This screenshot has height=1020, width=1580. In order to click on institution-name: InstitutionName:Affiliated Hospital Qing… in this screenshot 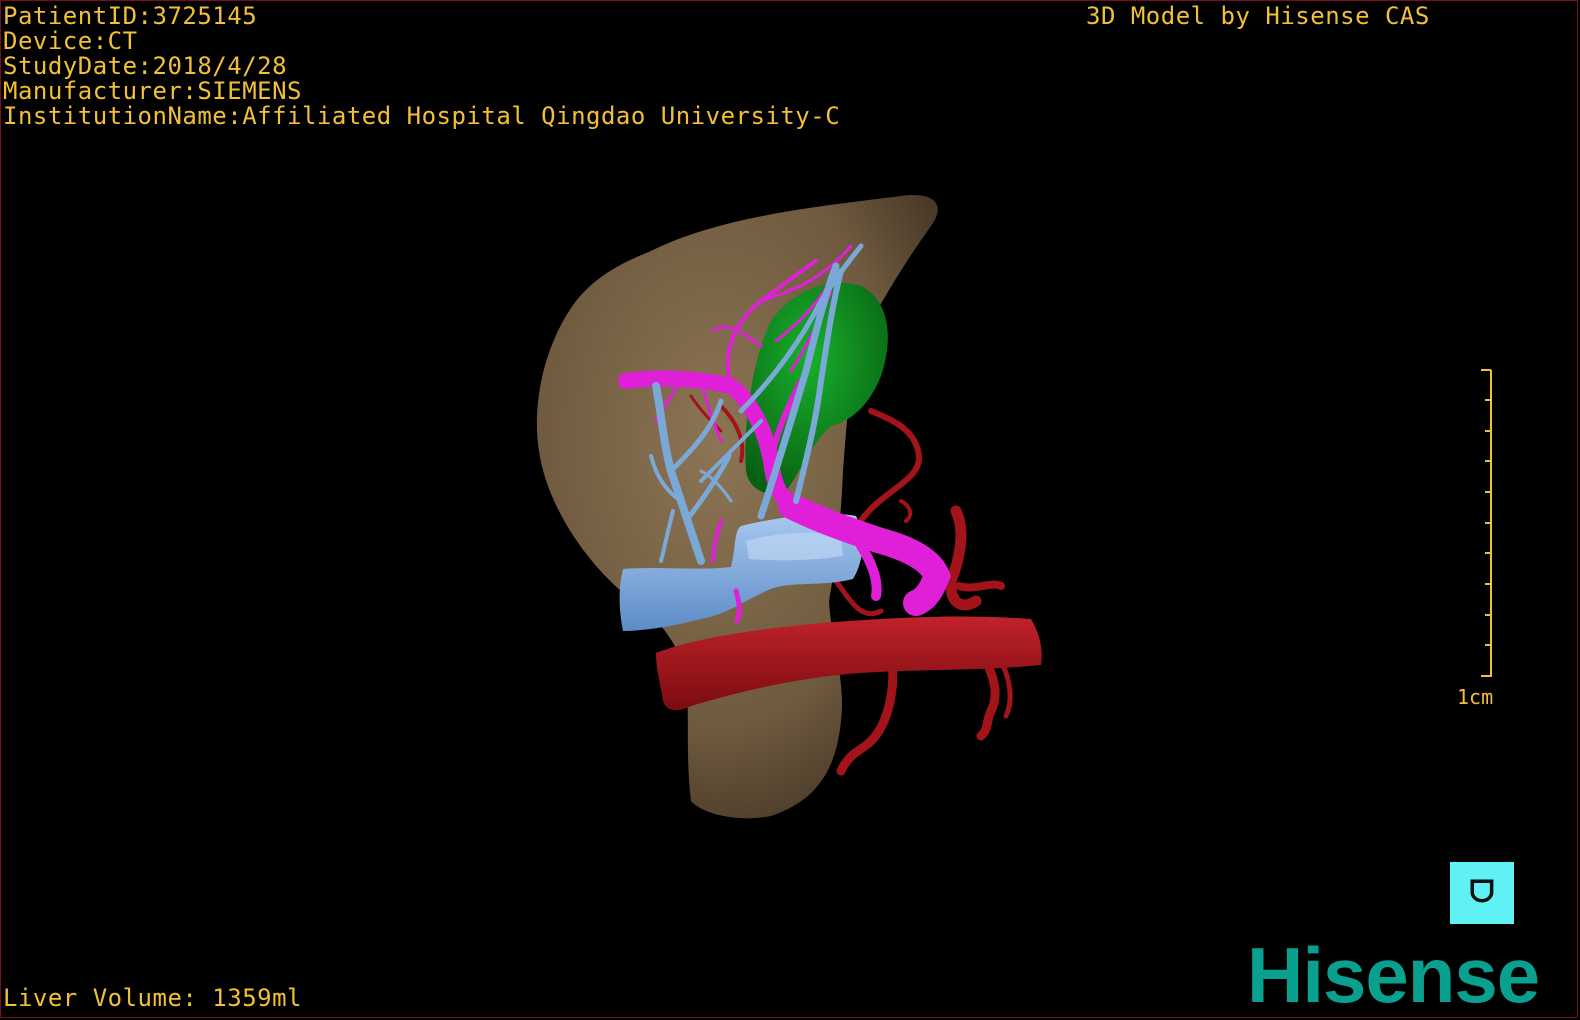, I will do `click(422, 116)`.